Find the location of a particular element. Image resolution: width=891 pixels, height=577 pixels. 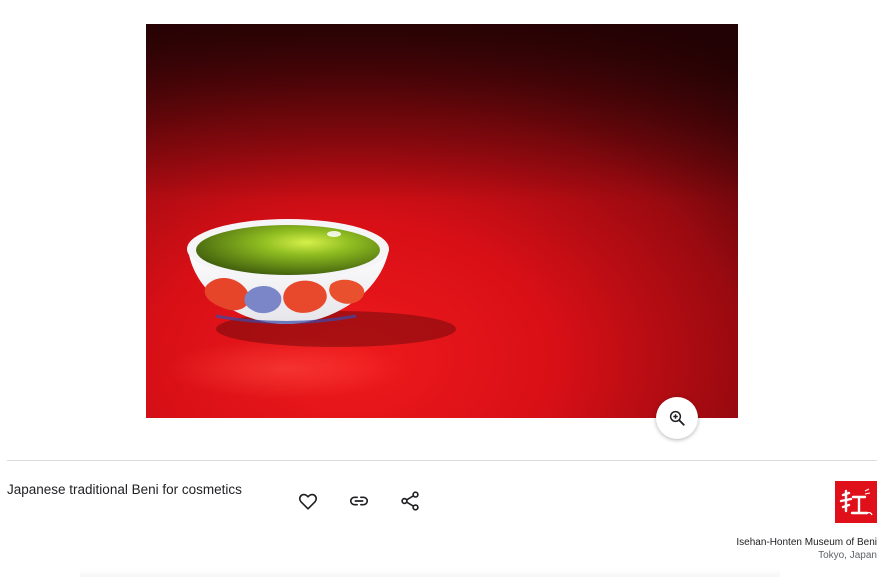

heart-icon is located at coordinates (308, 501).